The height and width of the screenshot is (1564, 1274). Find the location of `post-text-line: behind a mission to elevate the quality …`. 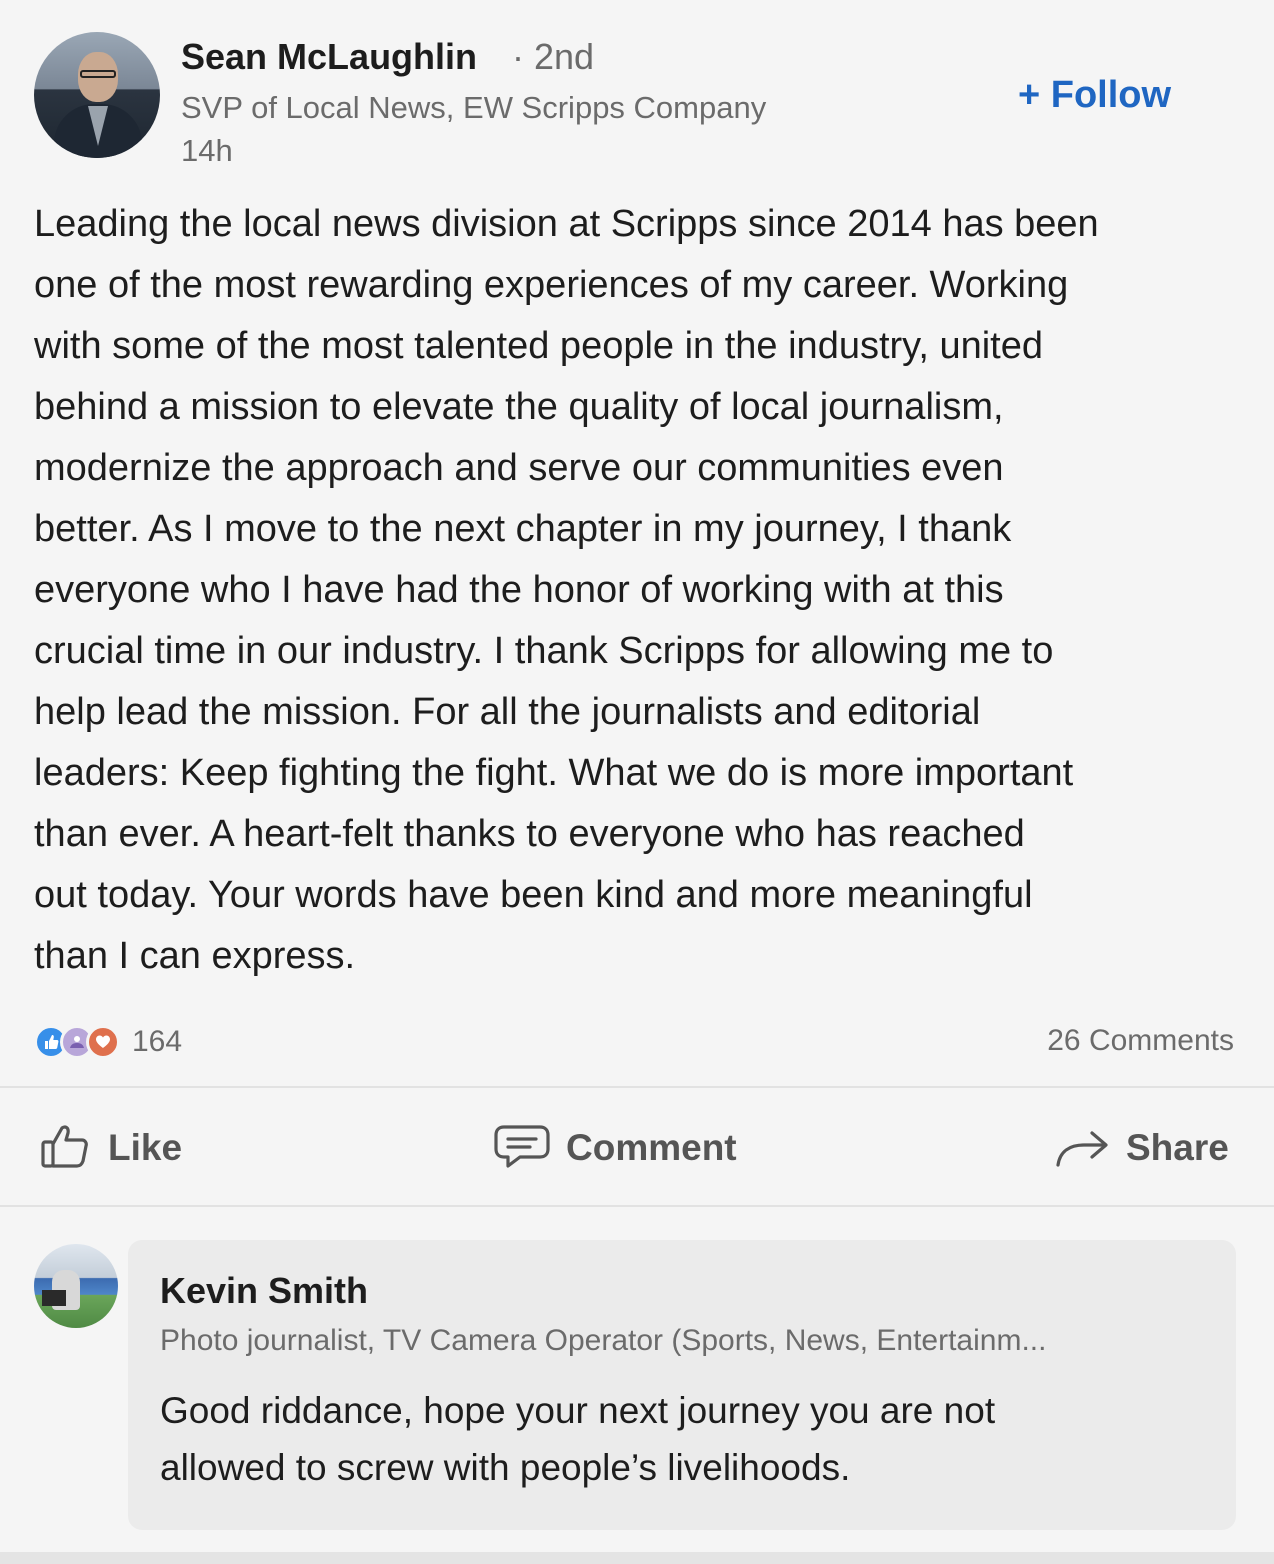

post-text-line: behind a mission to elevate the quality … is located at coordinates (519, 407).